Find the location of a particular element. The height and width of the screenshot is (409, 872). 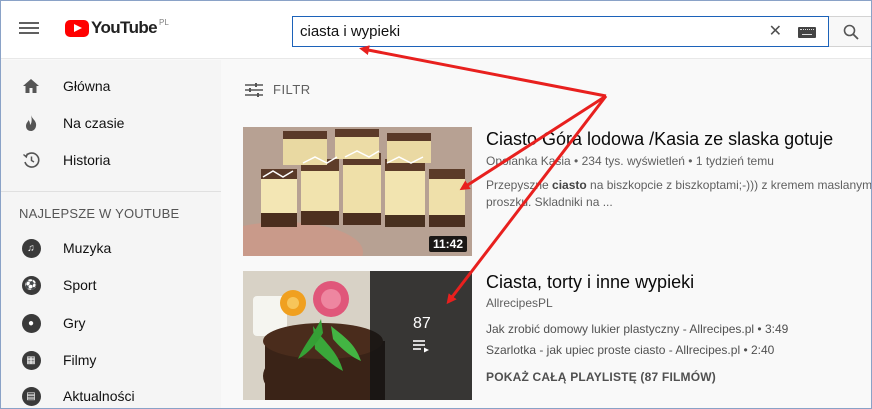

search-box: ✕ is located at coordinates (560, 31).